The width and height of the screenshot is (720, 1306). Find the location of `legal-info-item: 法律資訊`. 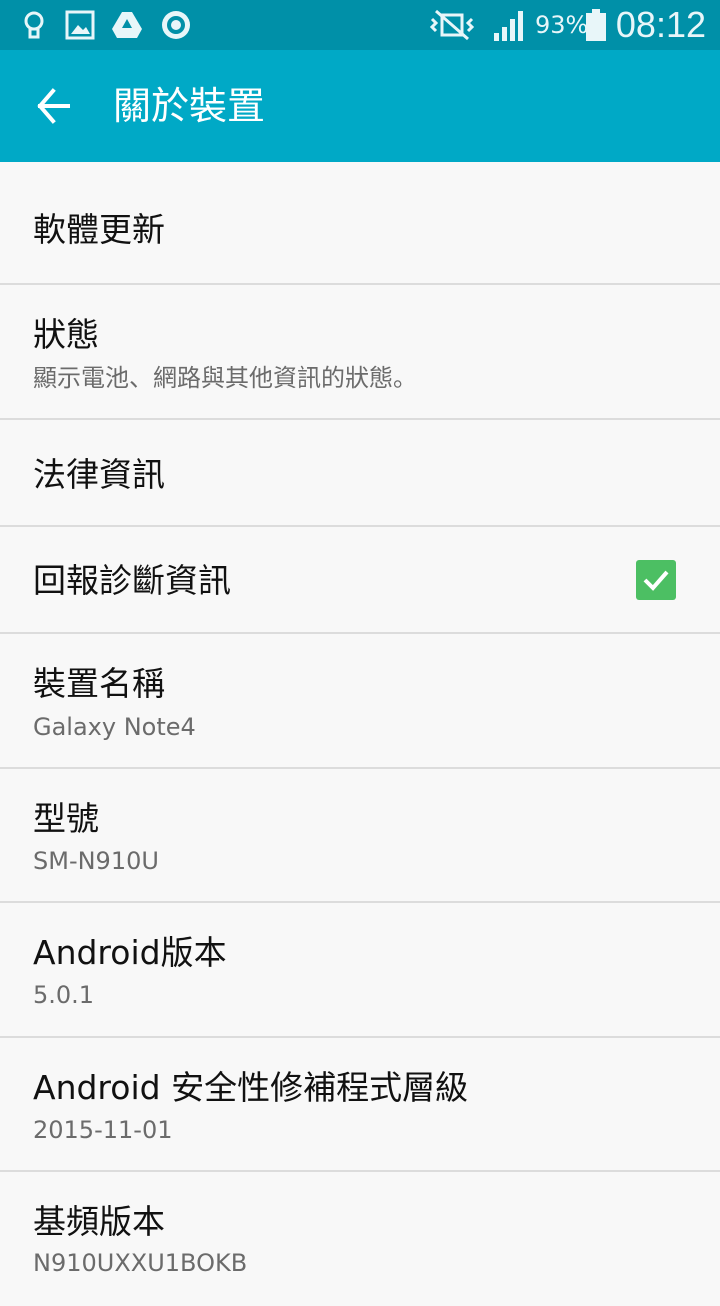

legal-info-item: 法律資訊 is located at coordinates (360, 473).